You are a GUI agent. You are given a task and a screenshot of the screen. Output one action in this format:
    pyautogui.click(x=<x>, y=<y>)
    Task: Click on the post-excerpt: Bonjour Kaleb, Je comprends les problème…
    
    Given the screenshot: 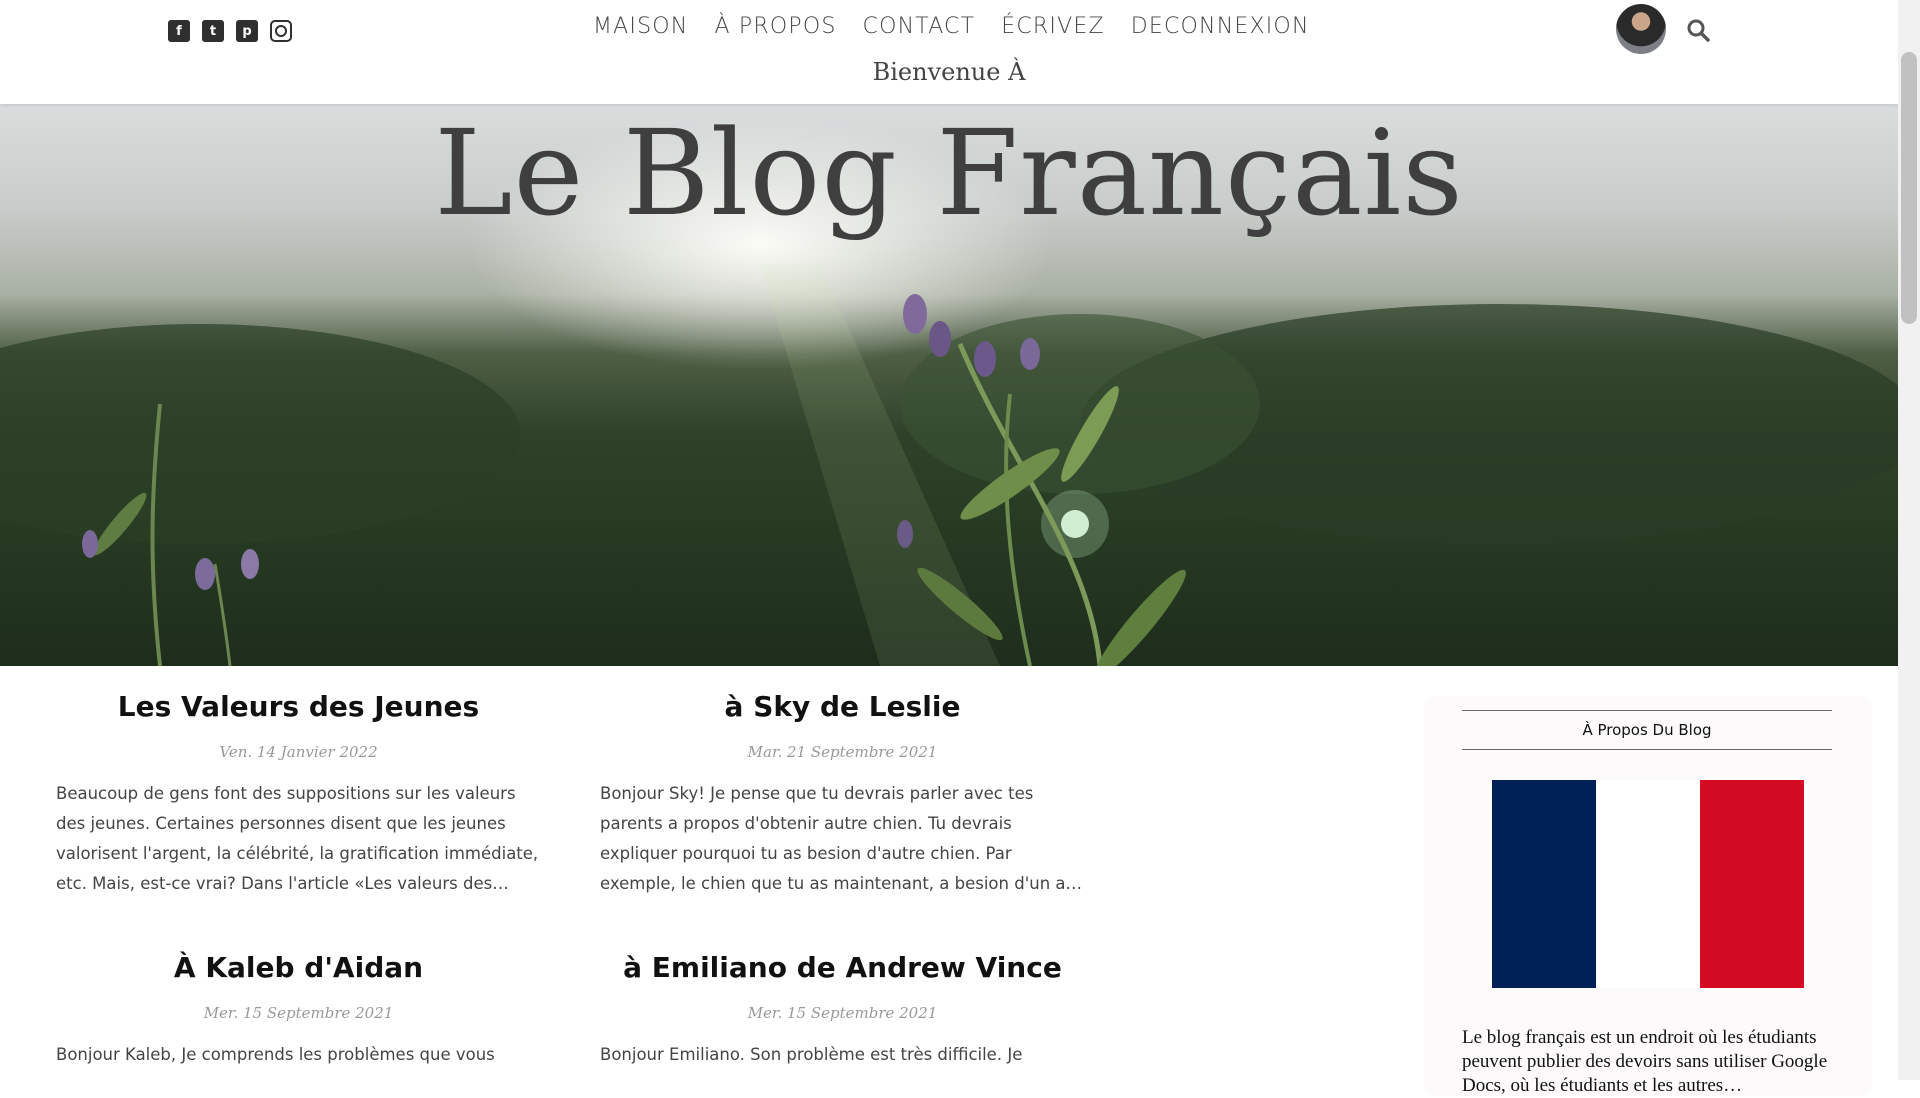 What is the action you would take?
    pyautogui.click(x=275, y=1054)
    